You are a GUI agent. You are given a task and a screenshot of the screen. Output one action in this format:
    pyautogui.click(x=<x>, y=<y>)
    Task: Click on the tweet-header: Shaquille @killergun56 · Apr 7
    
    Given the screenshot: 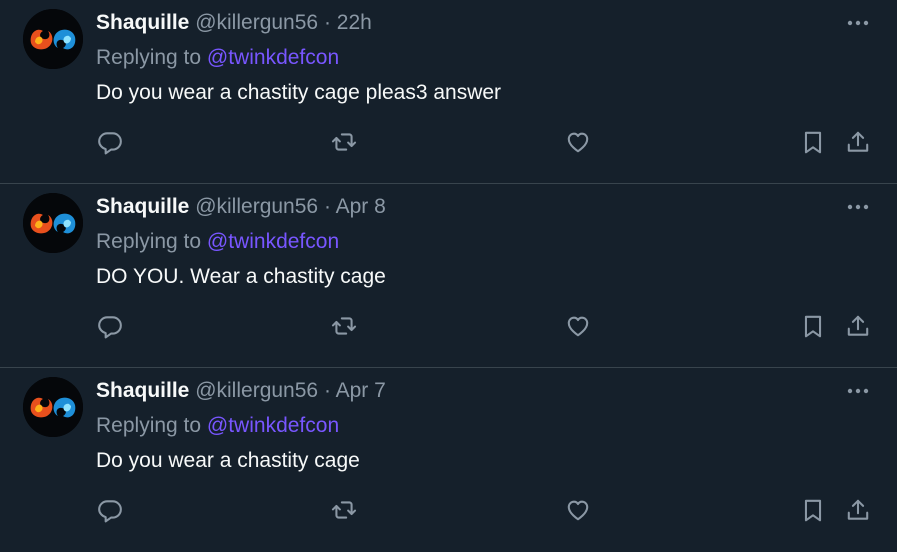 What is the action you would take?
    pyautogui.click(x=241, y=391)
    